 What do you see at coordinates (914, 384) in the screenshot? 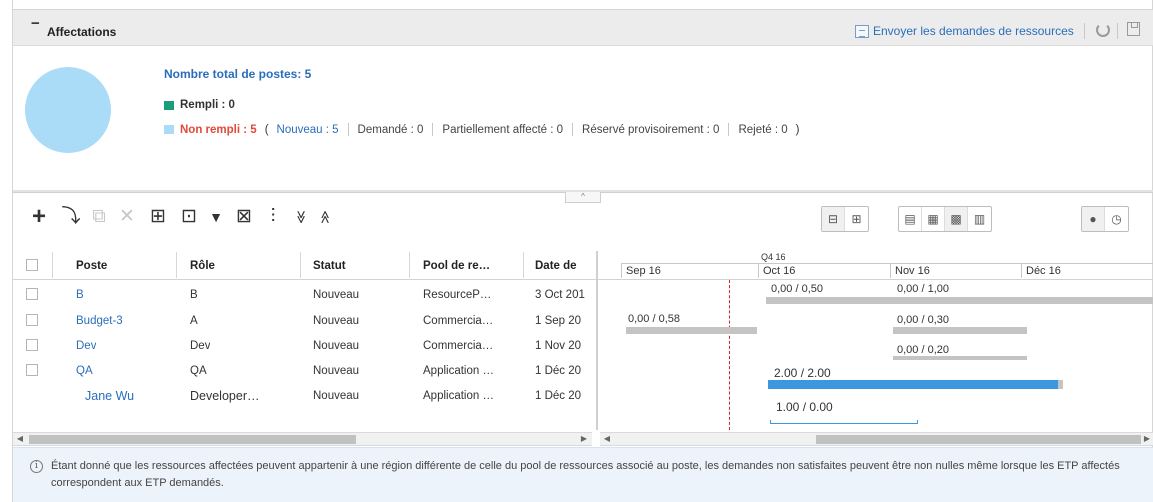
I see `assigned-bar` at bounding box center [914, 384].